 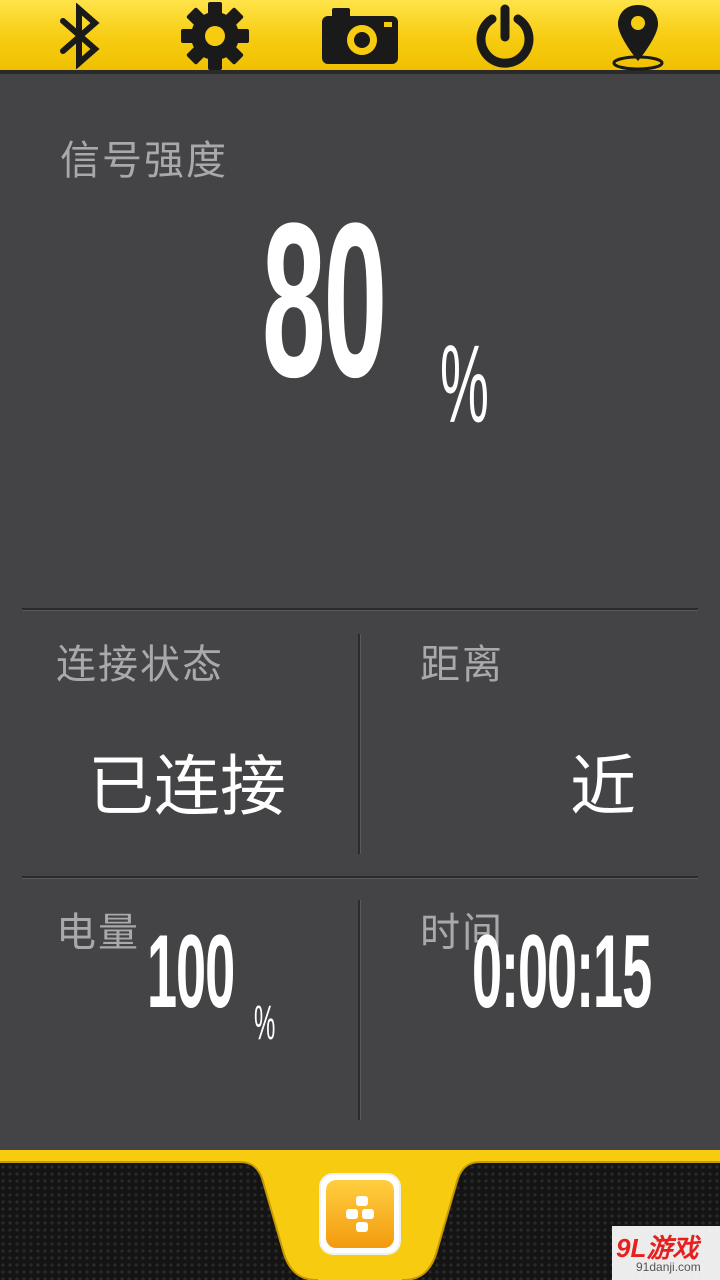 I want to click on battery-label: 电量, so click(x=98, y=933).